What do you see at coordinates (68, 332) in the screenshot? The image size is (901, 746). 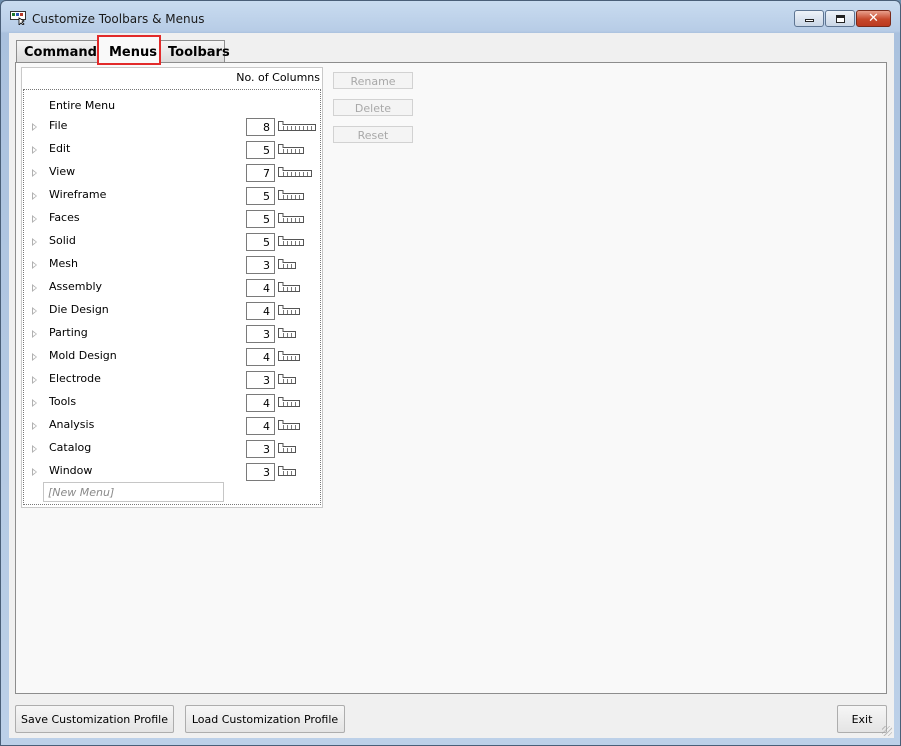 I see `menu-row-label: Parting` at bounding box center [68, 332].